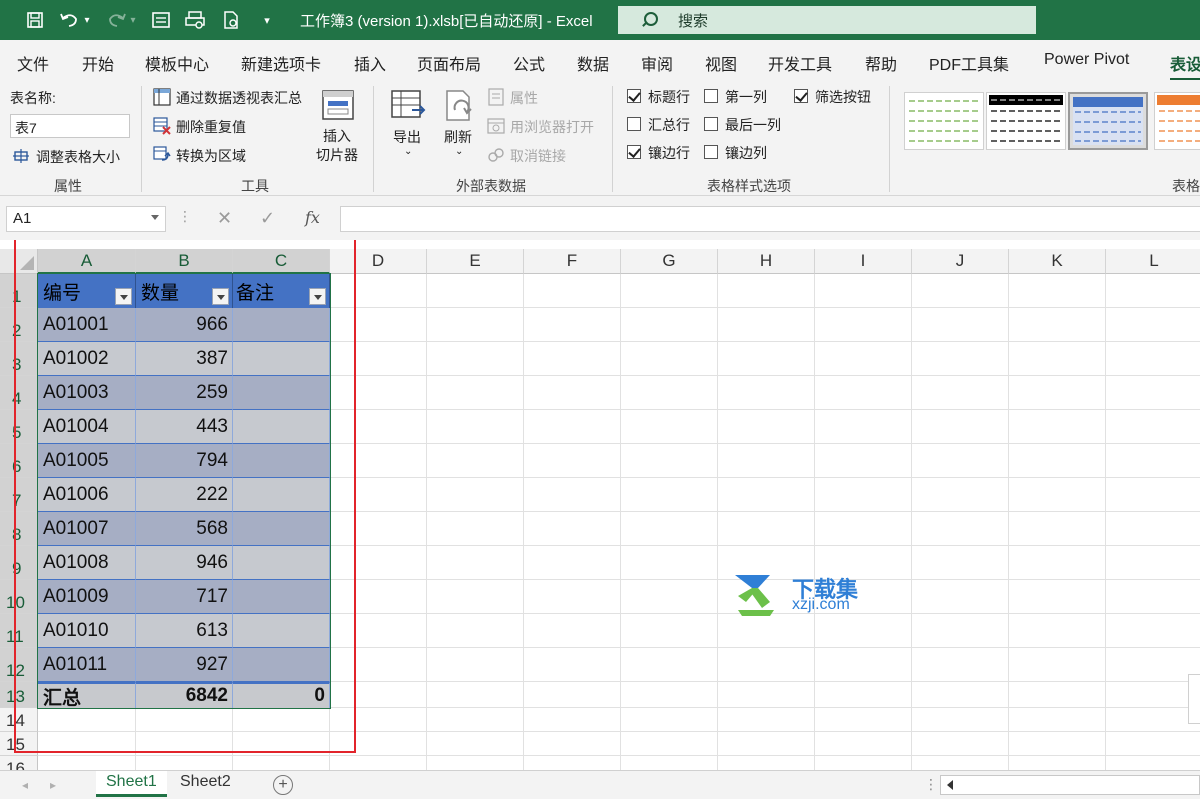 This screenshot has height=799, width=1200. Describe the element at coordinates (931, 784) in the screenshot. I see `tab-splitter-icon: ⋮` at that location.